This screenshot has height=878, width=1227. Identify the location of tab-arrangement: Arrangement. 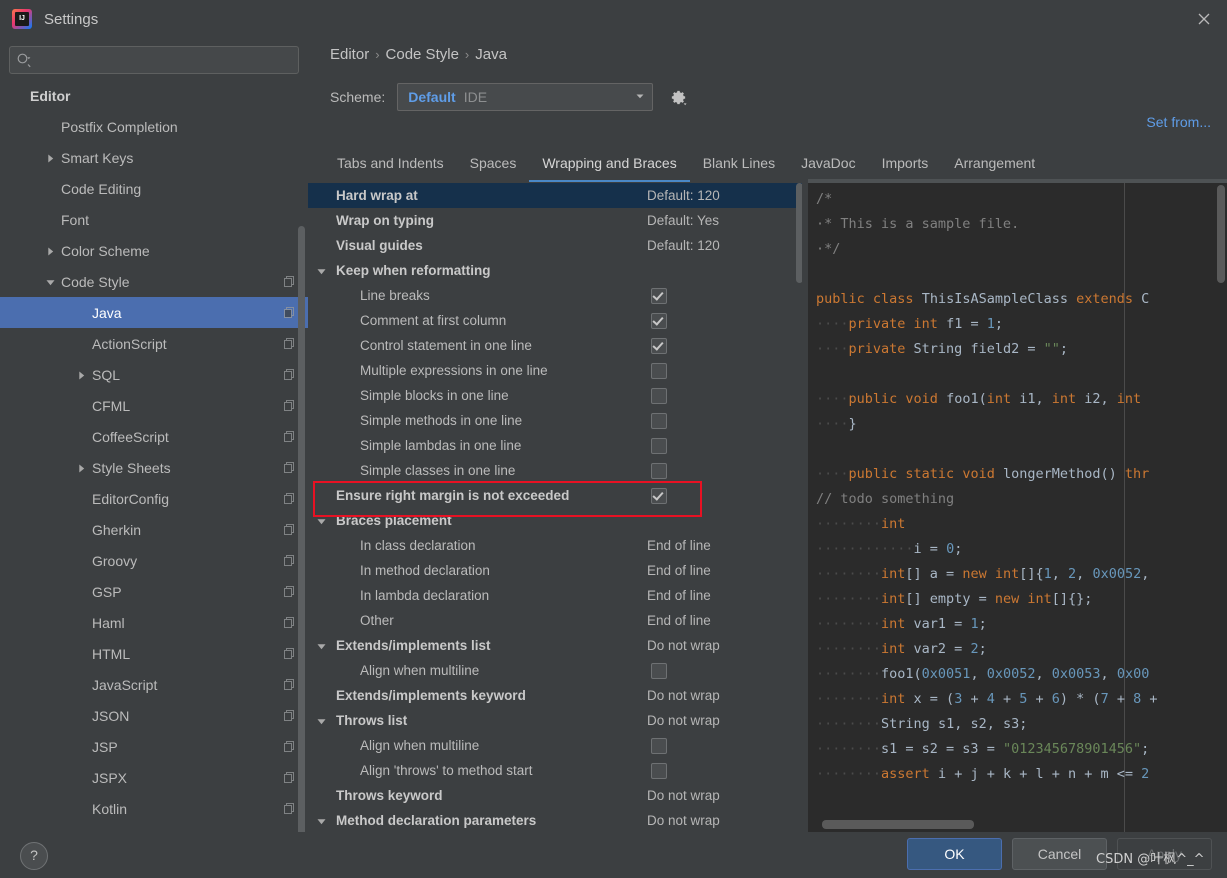
(994, 164).